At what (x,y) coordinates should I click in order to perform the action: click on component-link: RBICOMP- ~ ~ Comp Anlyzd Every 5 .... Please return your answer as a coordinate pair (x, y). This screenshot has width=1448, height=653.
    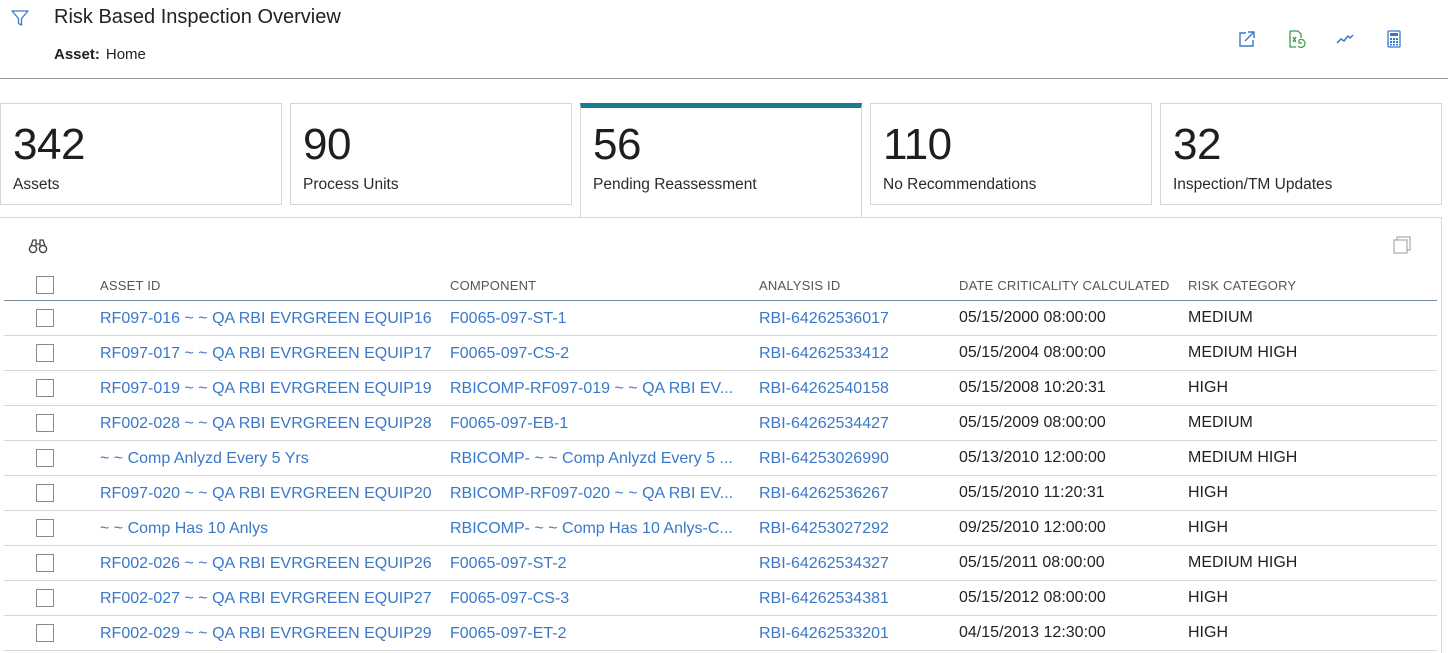
    Looking at the image, I should click on (591, 458).